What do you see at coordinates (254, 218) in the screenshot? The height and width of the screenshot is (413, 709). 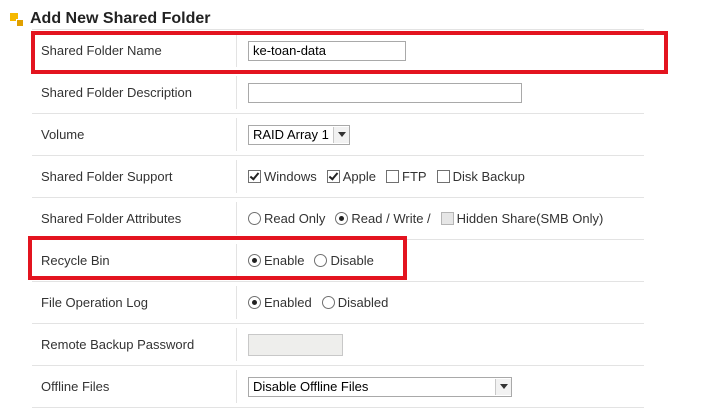 I see `read-only-radio` at bounding box center [254, 218].